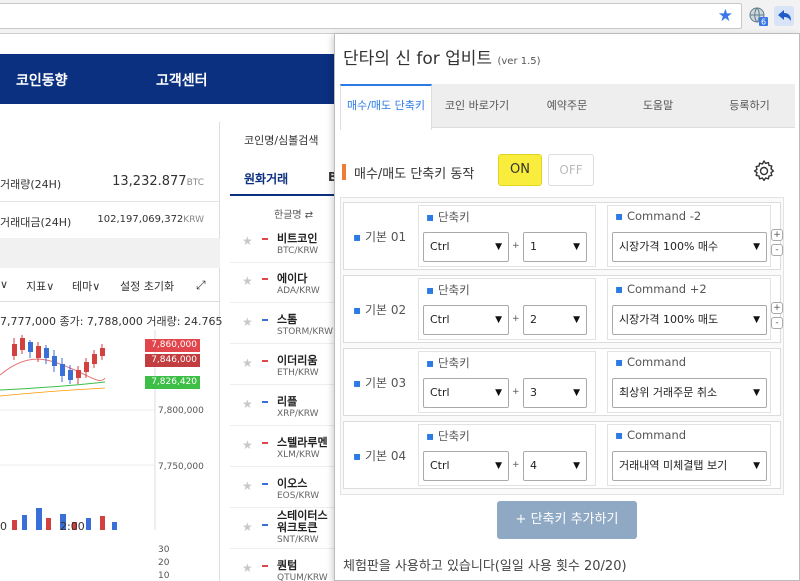  I want to click on reset-settings-button: 설정 초기화, so click(147, 286).